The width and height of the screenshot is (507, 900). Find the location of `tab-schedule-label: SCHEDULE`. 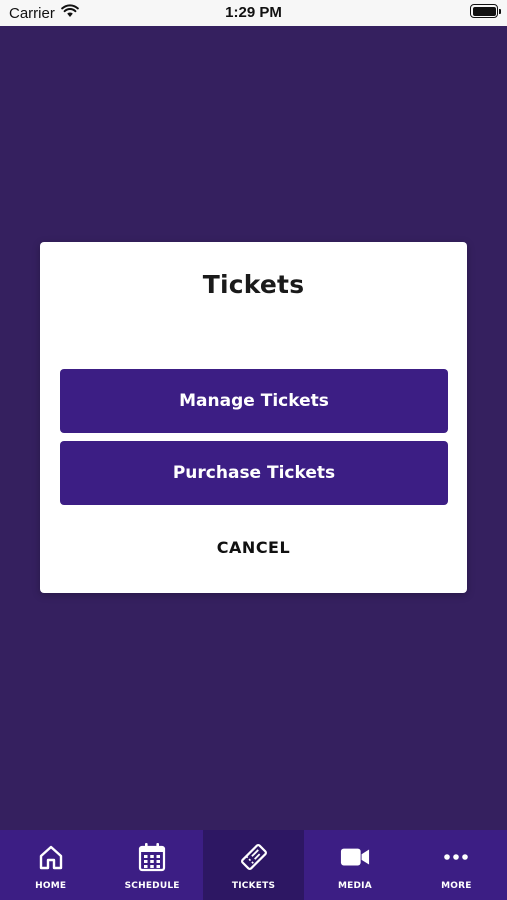

tab-schedule-label: SCHEDULE is located at coordinates (152, 886).